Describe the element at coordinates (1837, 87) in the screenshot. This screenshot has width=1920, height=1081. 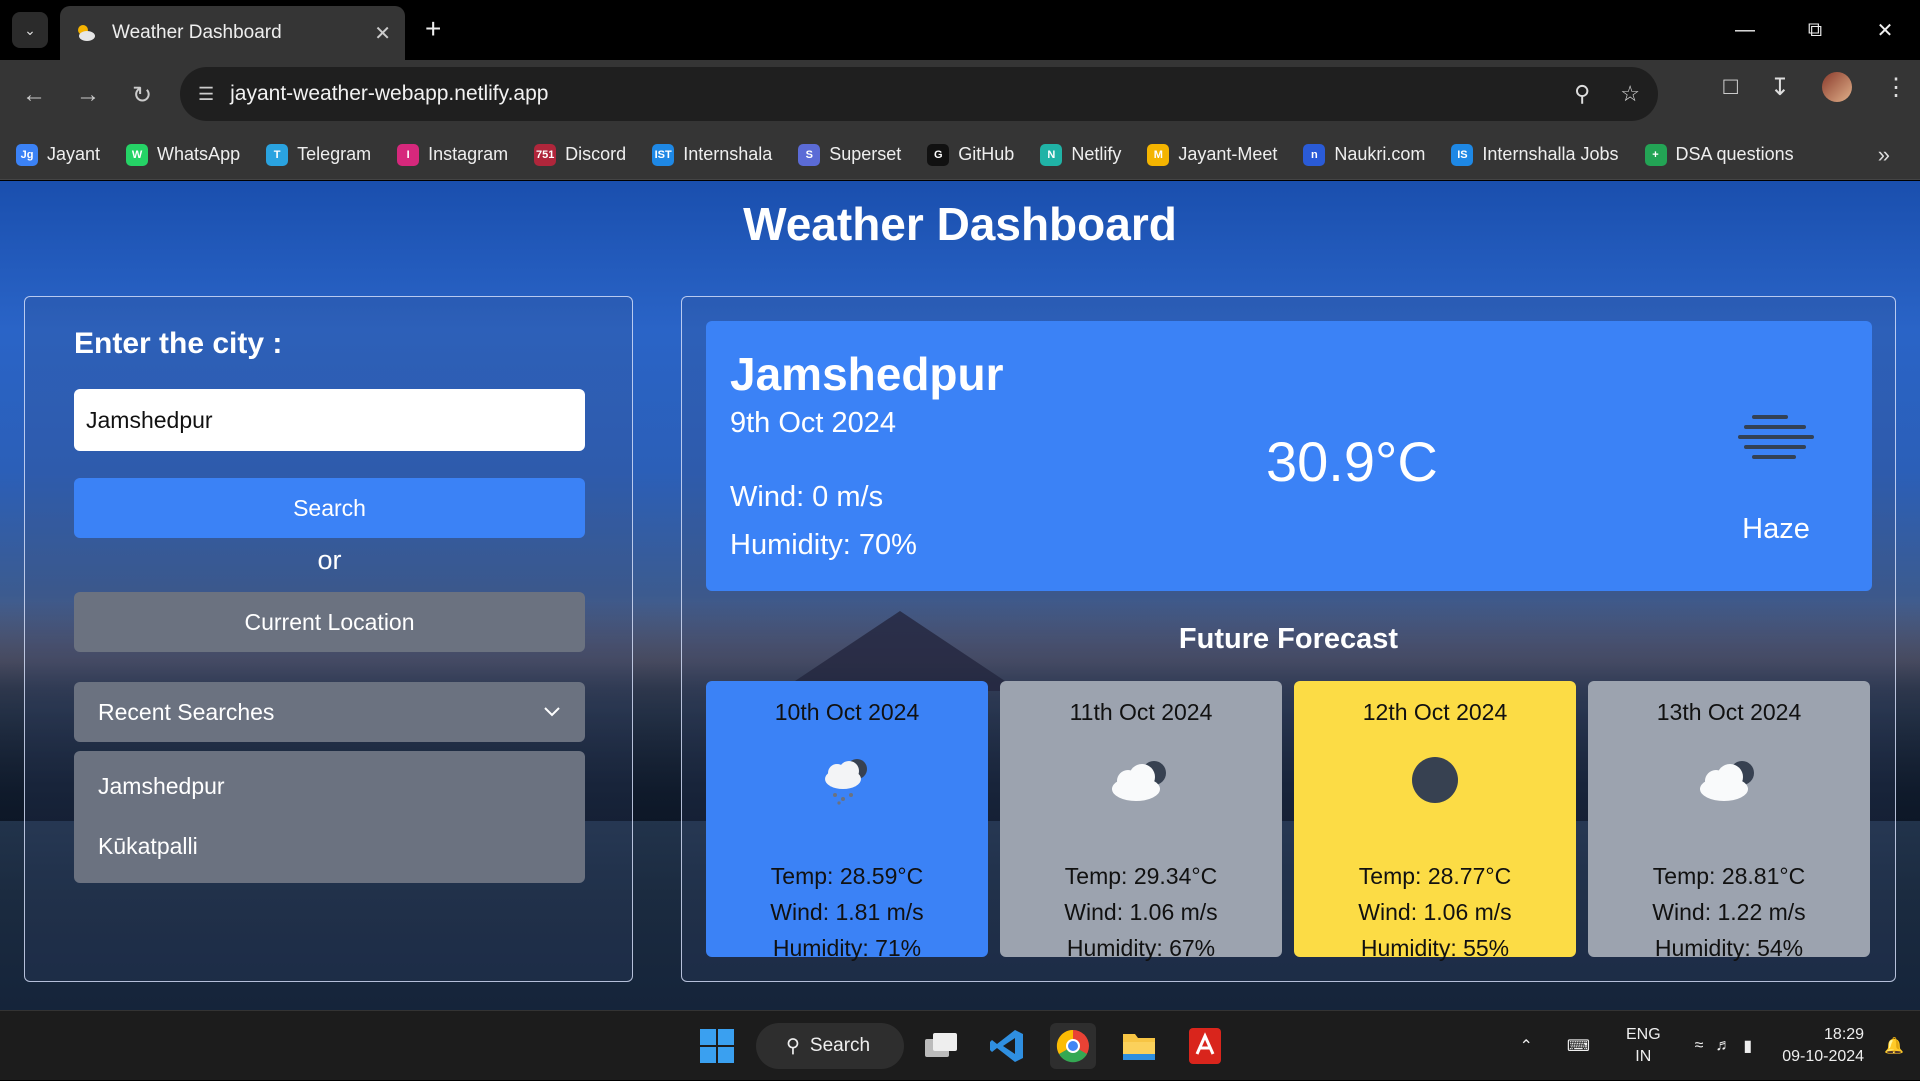
I see `profile-avatar` at that location.